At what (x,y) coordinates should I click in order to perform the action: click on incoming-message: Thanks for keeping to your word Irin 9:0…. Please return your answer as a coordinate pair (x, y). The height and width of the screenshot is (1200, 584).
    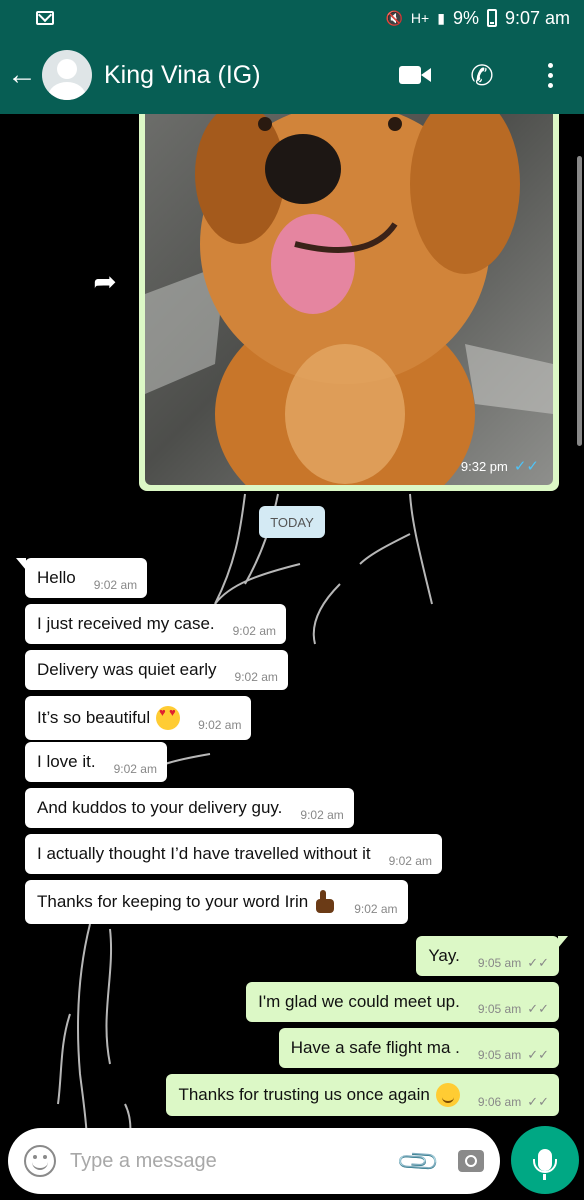
    Looking at the image, I should click on (216, 902).